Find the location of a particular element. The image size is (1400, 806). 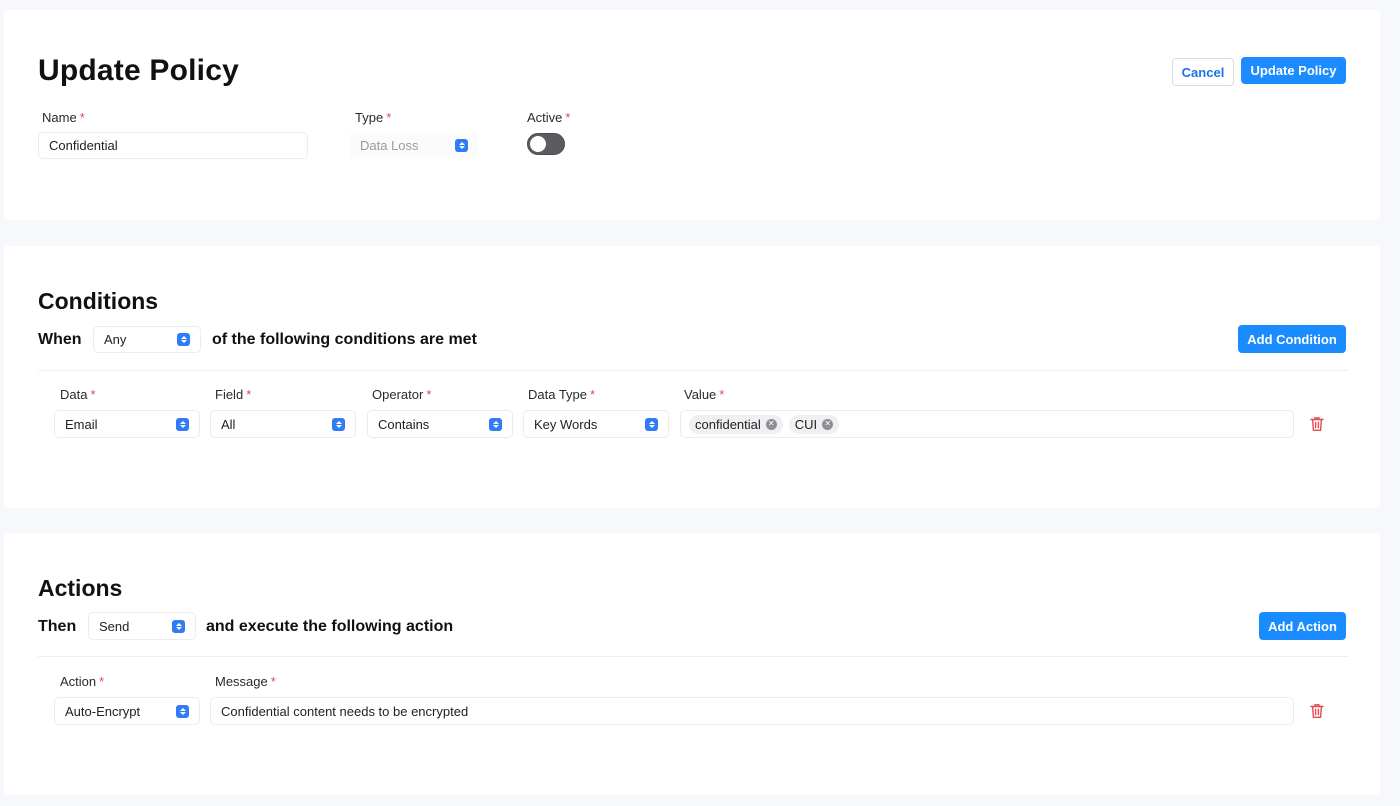

delete-action-trash-icon is located at coordinates (1317, 711).